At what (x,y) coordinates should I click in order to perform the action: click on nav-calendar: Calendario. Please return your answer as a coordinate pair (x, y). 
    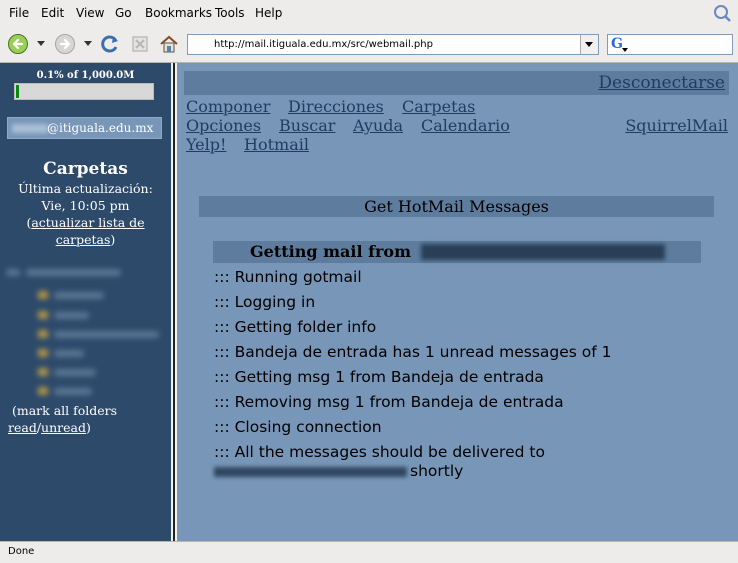
    Looking at the image, I should click on (465, 125).